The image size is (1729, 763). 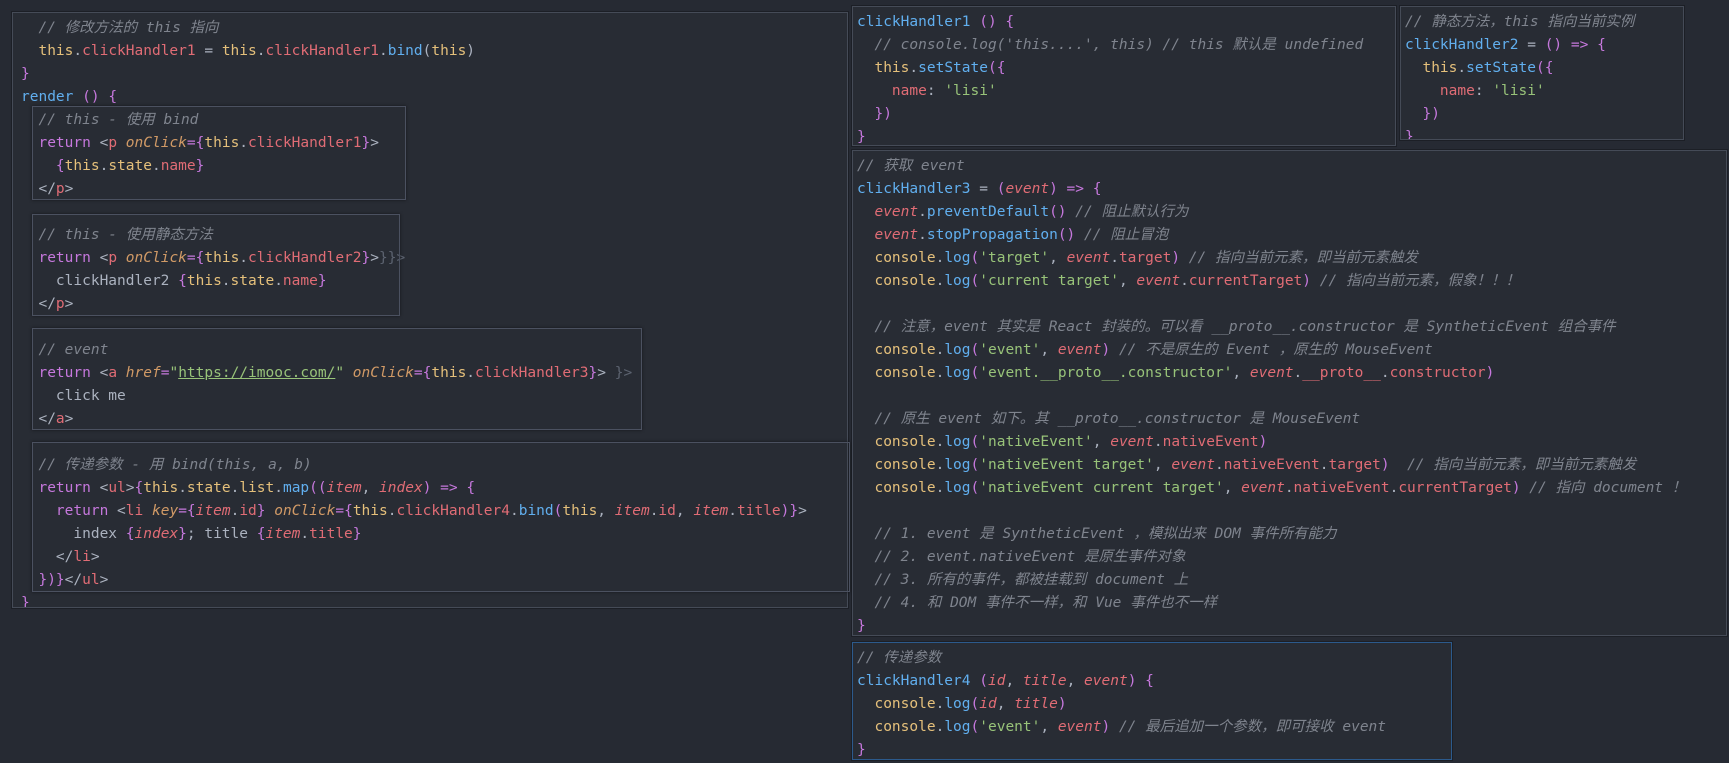 What do you see at coordinates (1122, 235) in the screenshot?
I see `code-token: // 阻止冒泡` at bounding box center [1122, 235].